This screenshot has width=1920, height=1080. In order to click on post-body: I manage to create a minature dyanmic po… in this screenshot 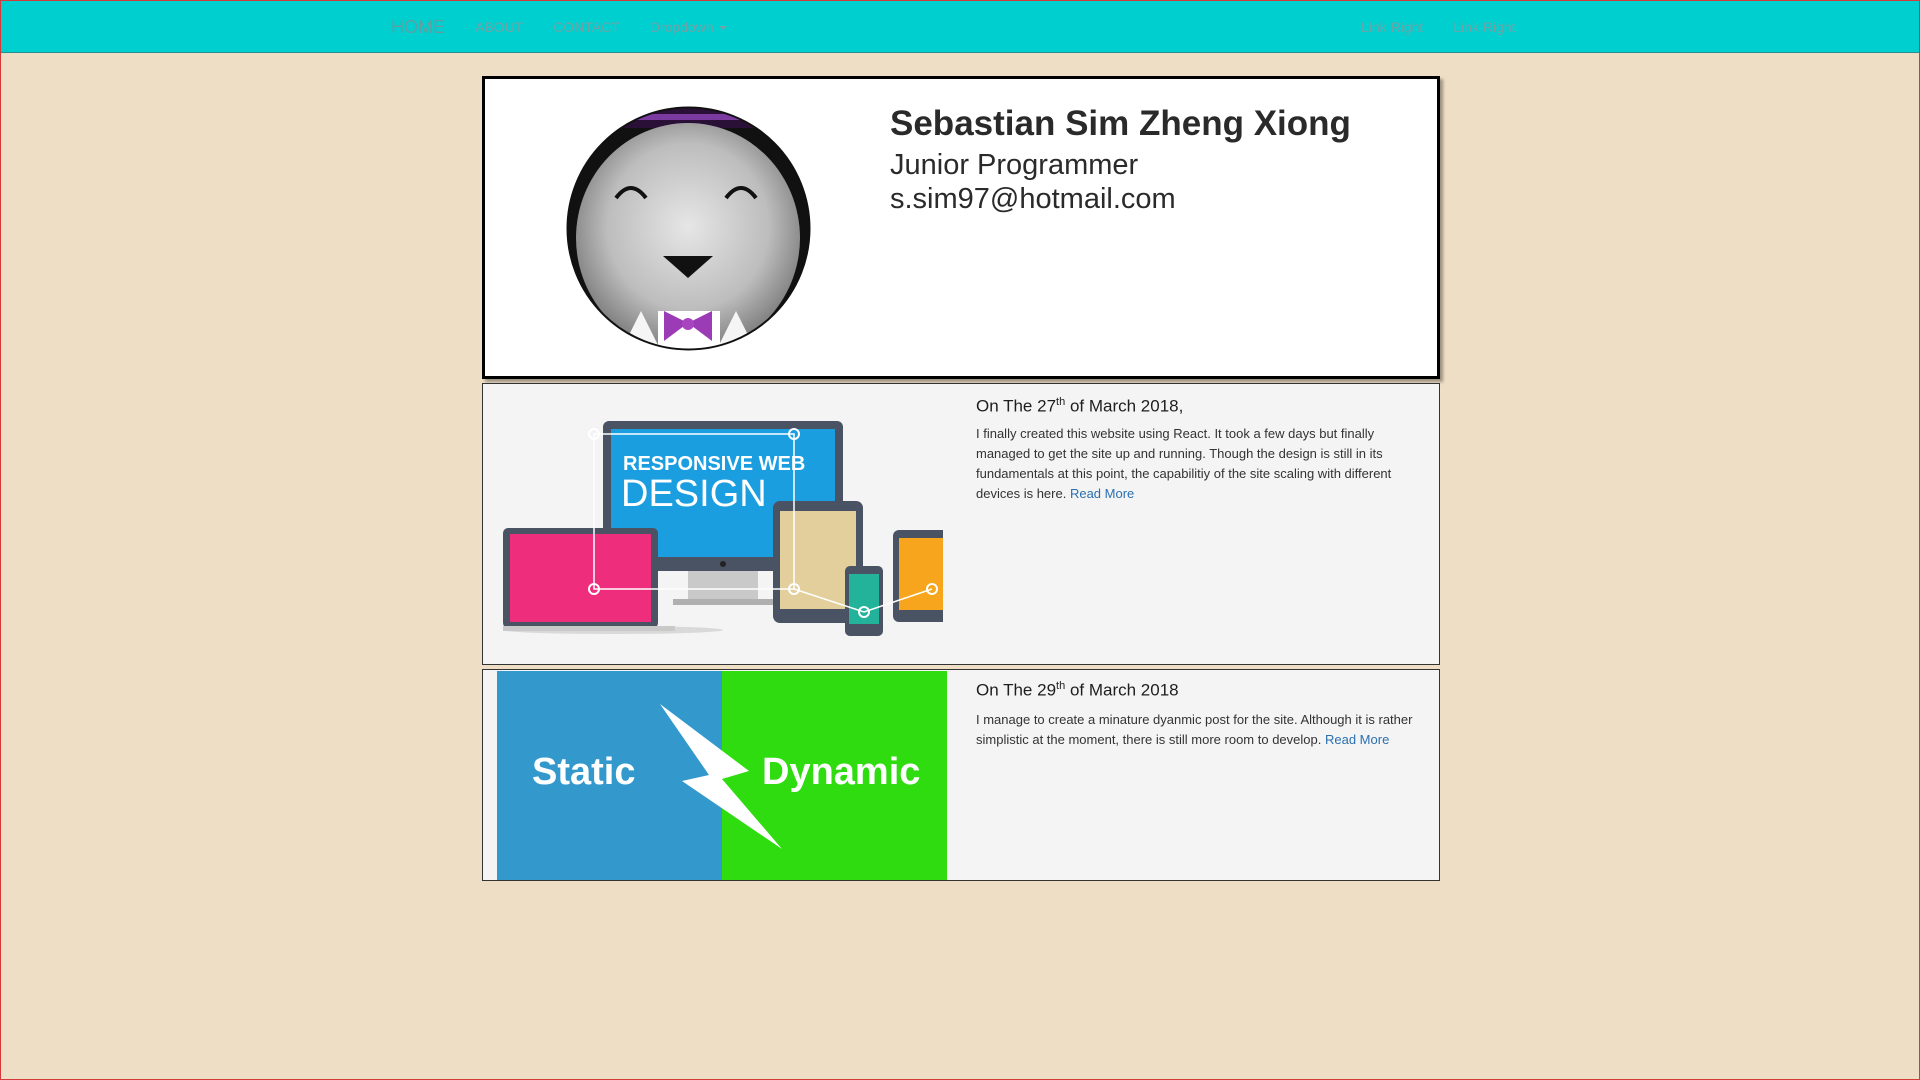, I will do `click(1201, 730)`.